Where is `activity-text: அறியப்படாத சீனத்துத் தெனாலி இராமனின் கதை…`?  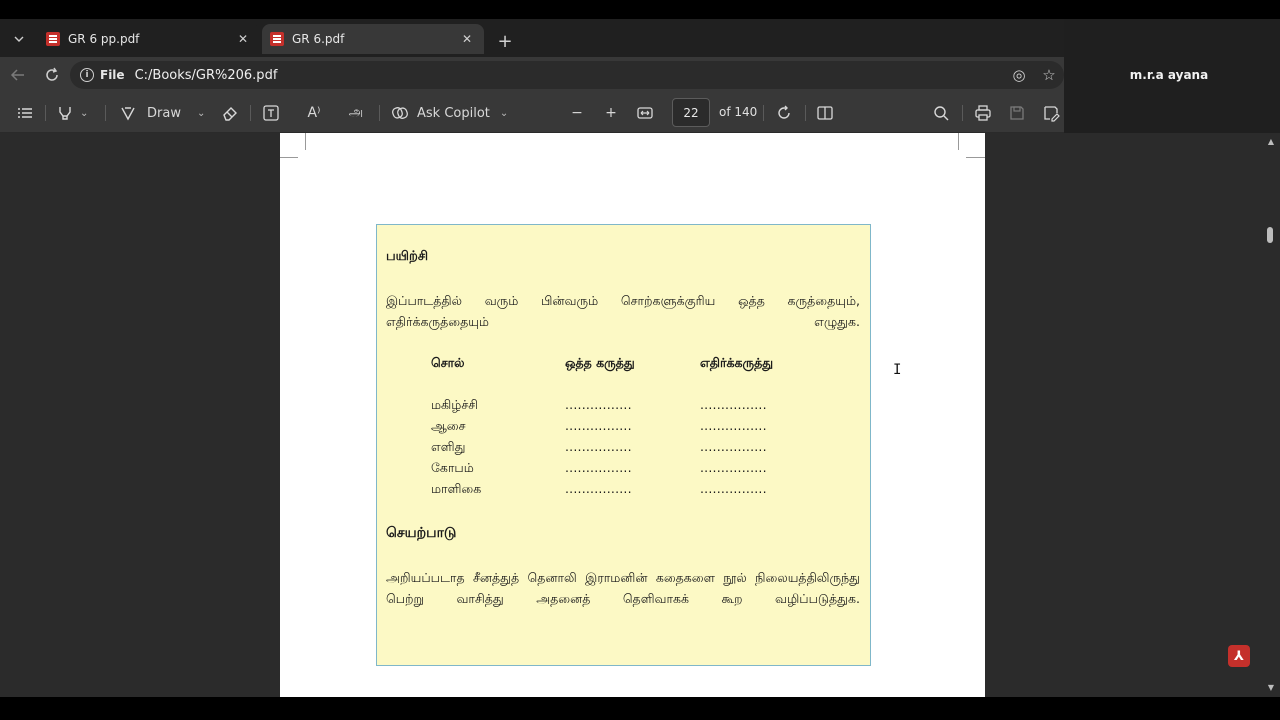 activity-text: அறியப்படாத சீனத்துத் தெனாலி இராமனின் கதை… is located at coordinates (623, 588).